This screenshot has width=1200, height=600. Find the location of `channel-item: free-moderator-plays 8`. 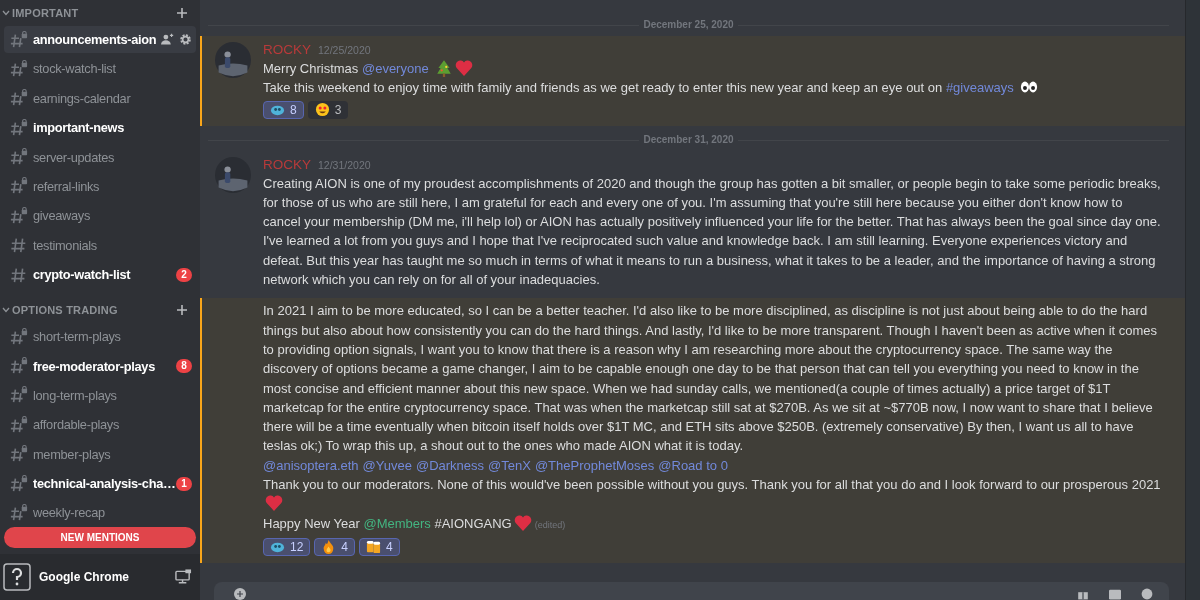

channel-item: free-moderator-plays 8 is located at coordinates (100, 366).